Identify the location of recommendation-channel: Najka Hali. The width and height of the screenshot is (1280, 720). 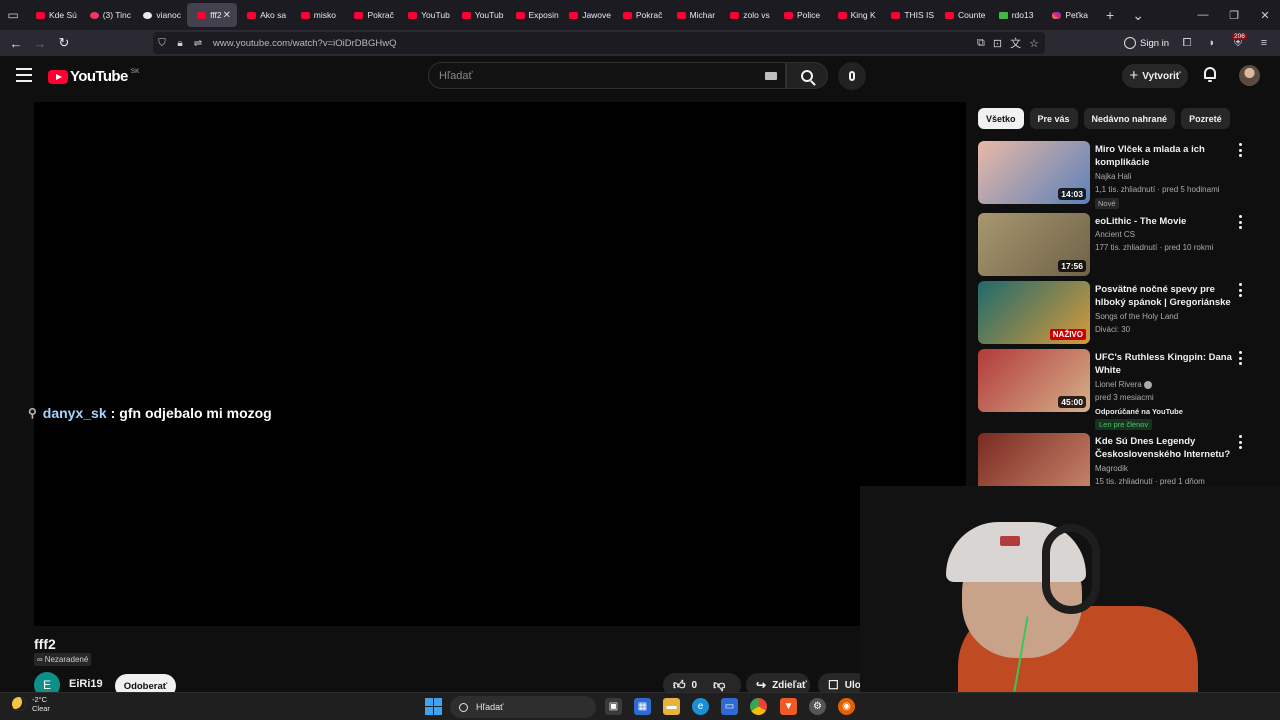
(1113, 176).